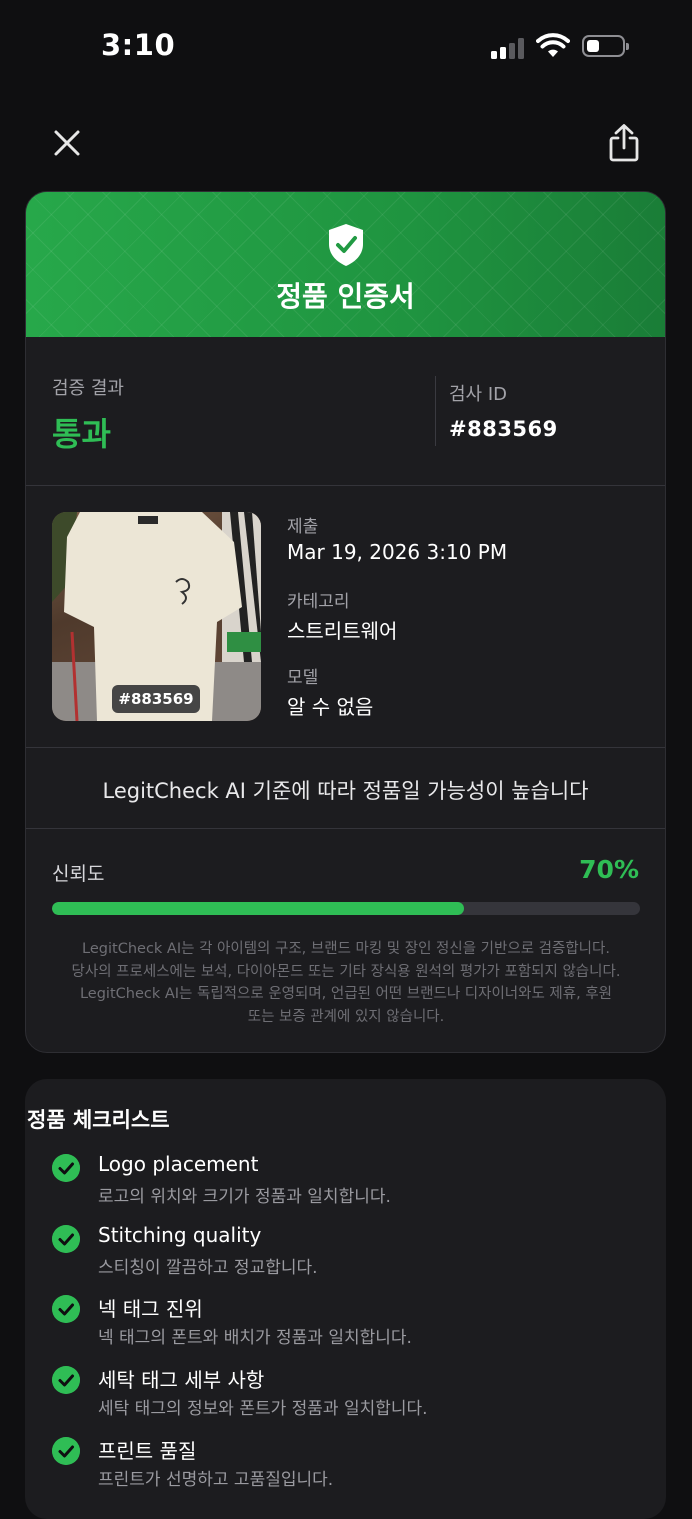 The image size is (692, 1519). What do you see at coordinates (397, 552) in the screenshot?
I see `submitted-value: Mar 19, 2026 3:10 PM` at bounding box center [397, 552].